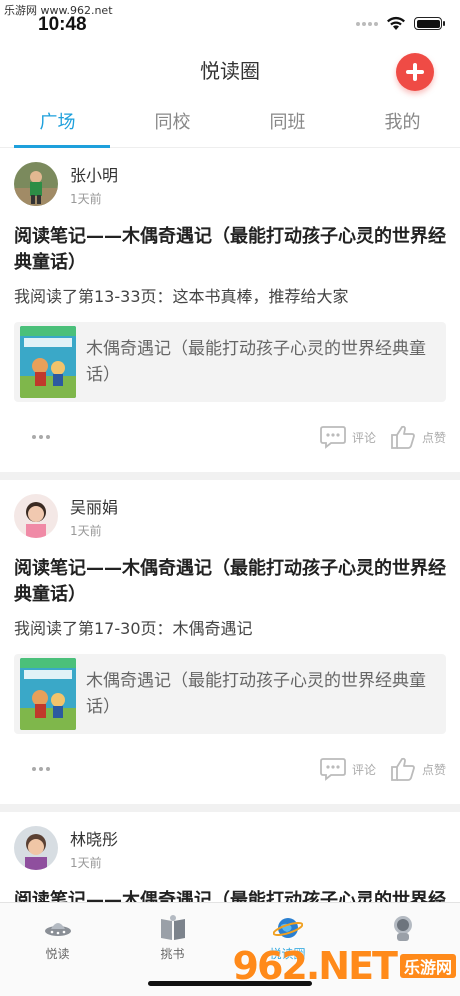 The height and width of the screenshot is (996, 460). Describe the element at coordinates (57, 954) in the screenshot. I see `tabbar-label: 悦读` at that location.